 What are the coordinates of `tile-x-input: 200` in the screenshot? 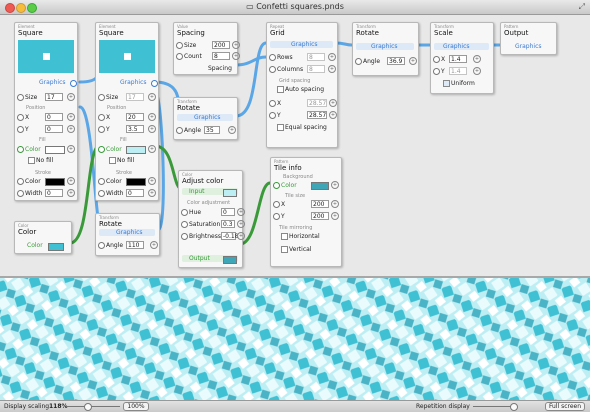 It's located at (320, 204).